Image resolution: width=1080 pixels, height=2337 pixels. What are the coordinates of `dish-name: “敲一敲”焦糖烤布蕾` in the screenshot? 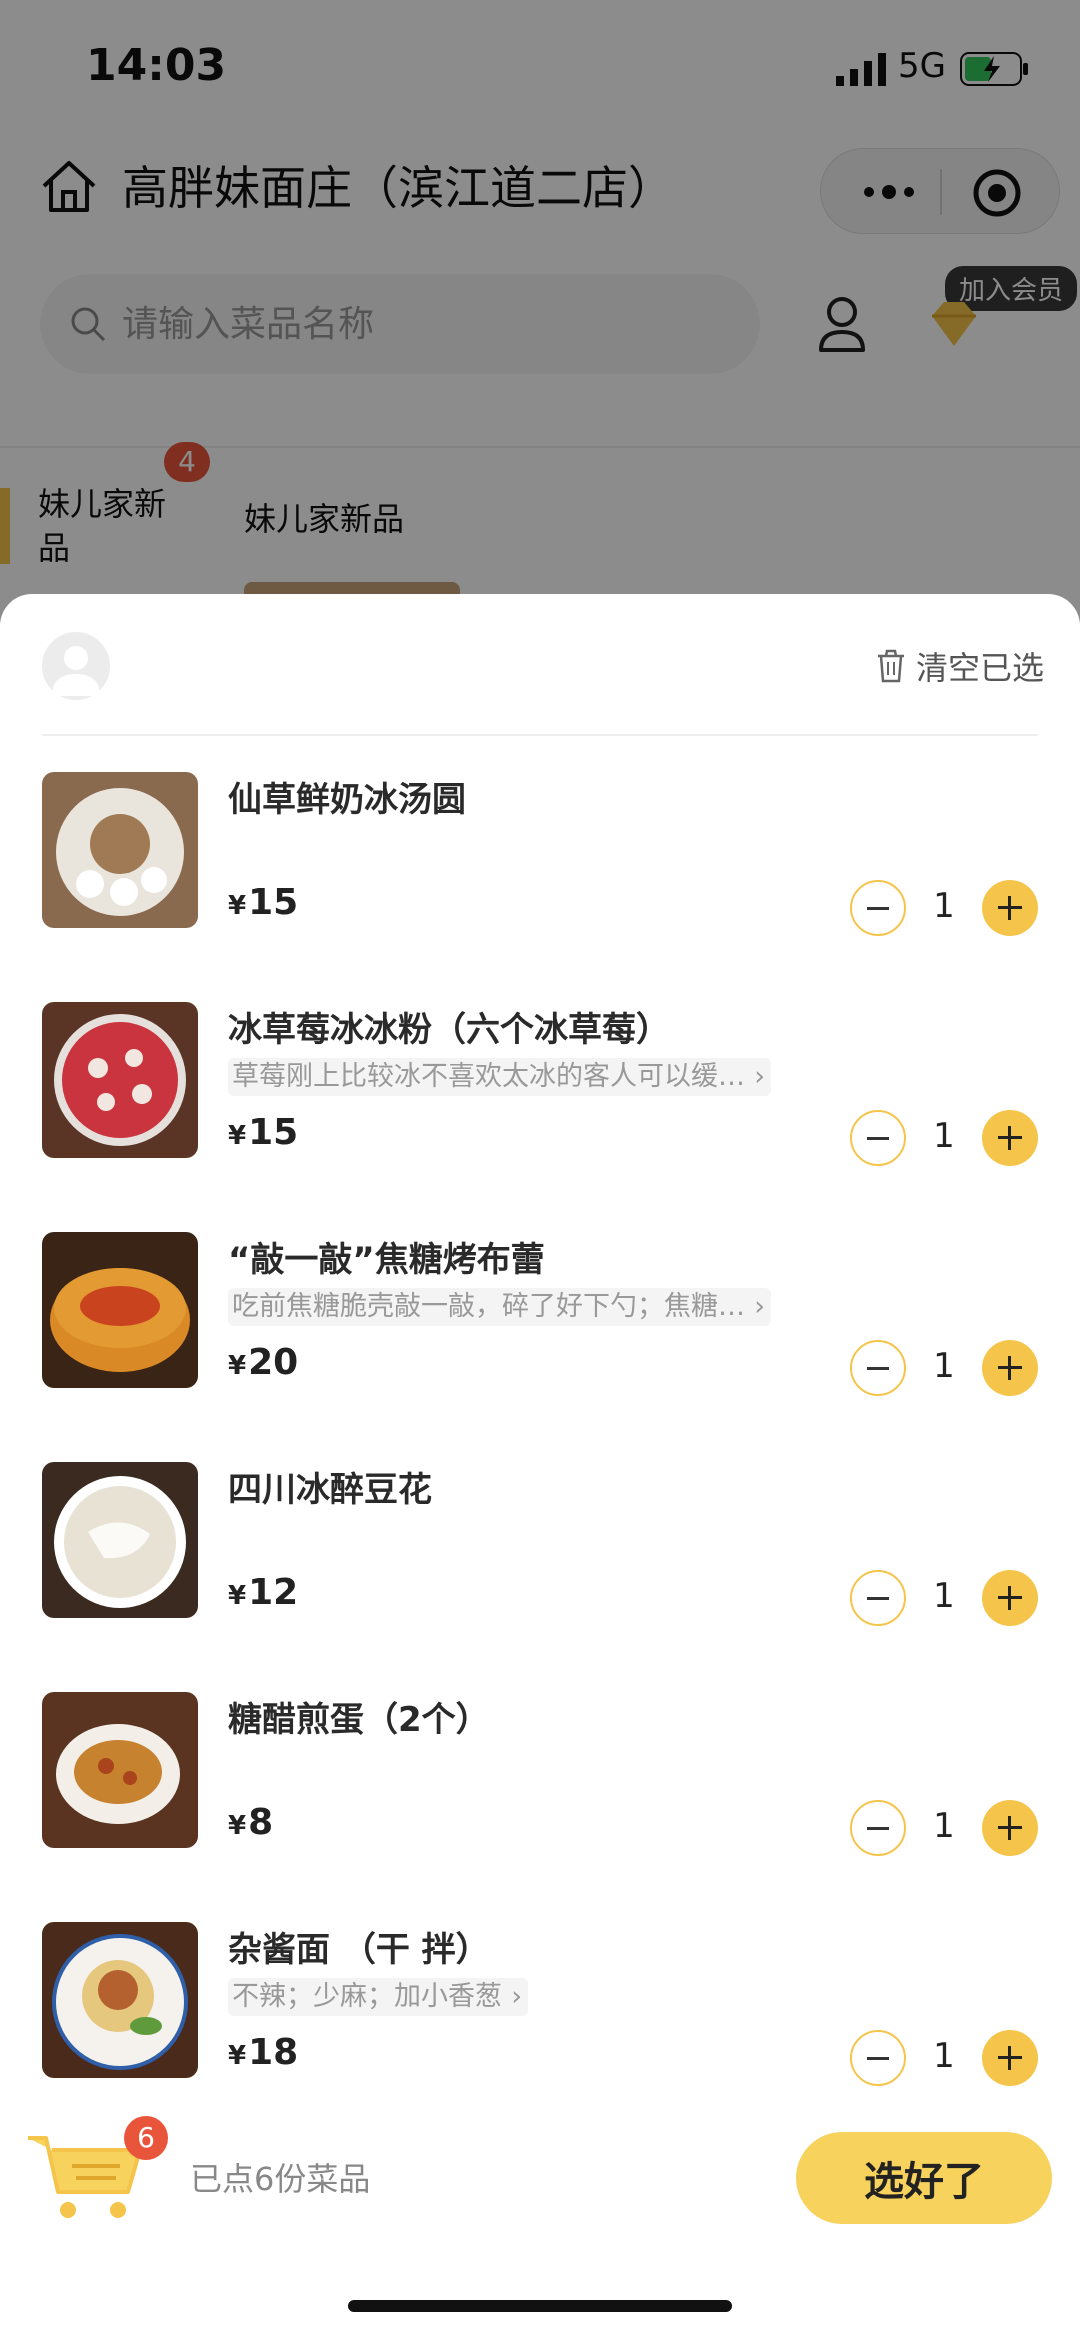 It's located at (386, 1260).